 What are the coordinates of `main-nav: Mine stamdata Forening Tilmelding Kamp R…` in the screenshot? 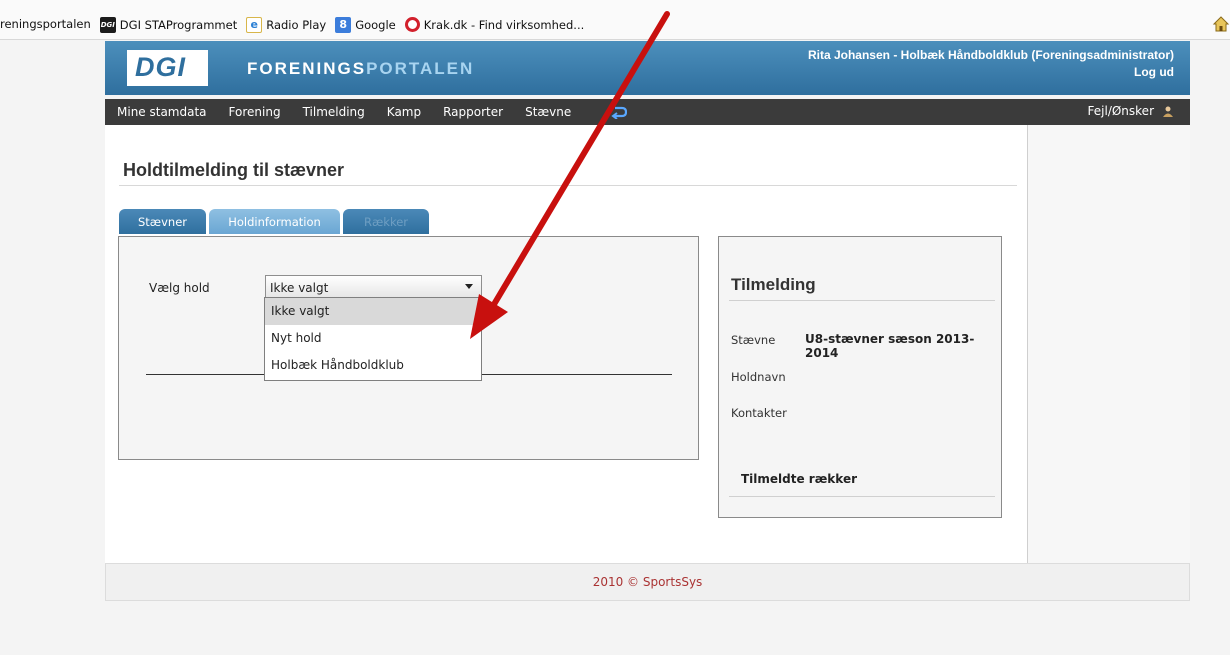 It's located at (647, 112).